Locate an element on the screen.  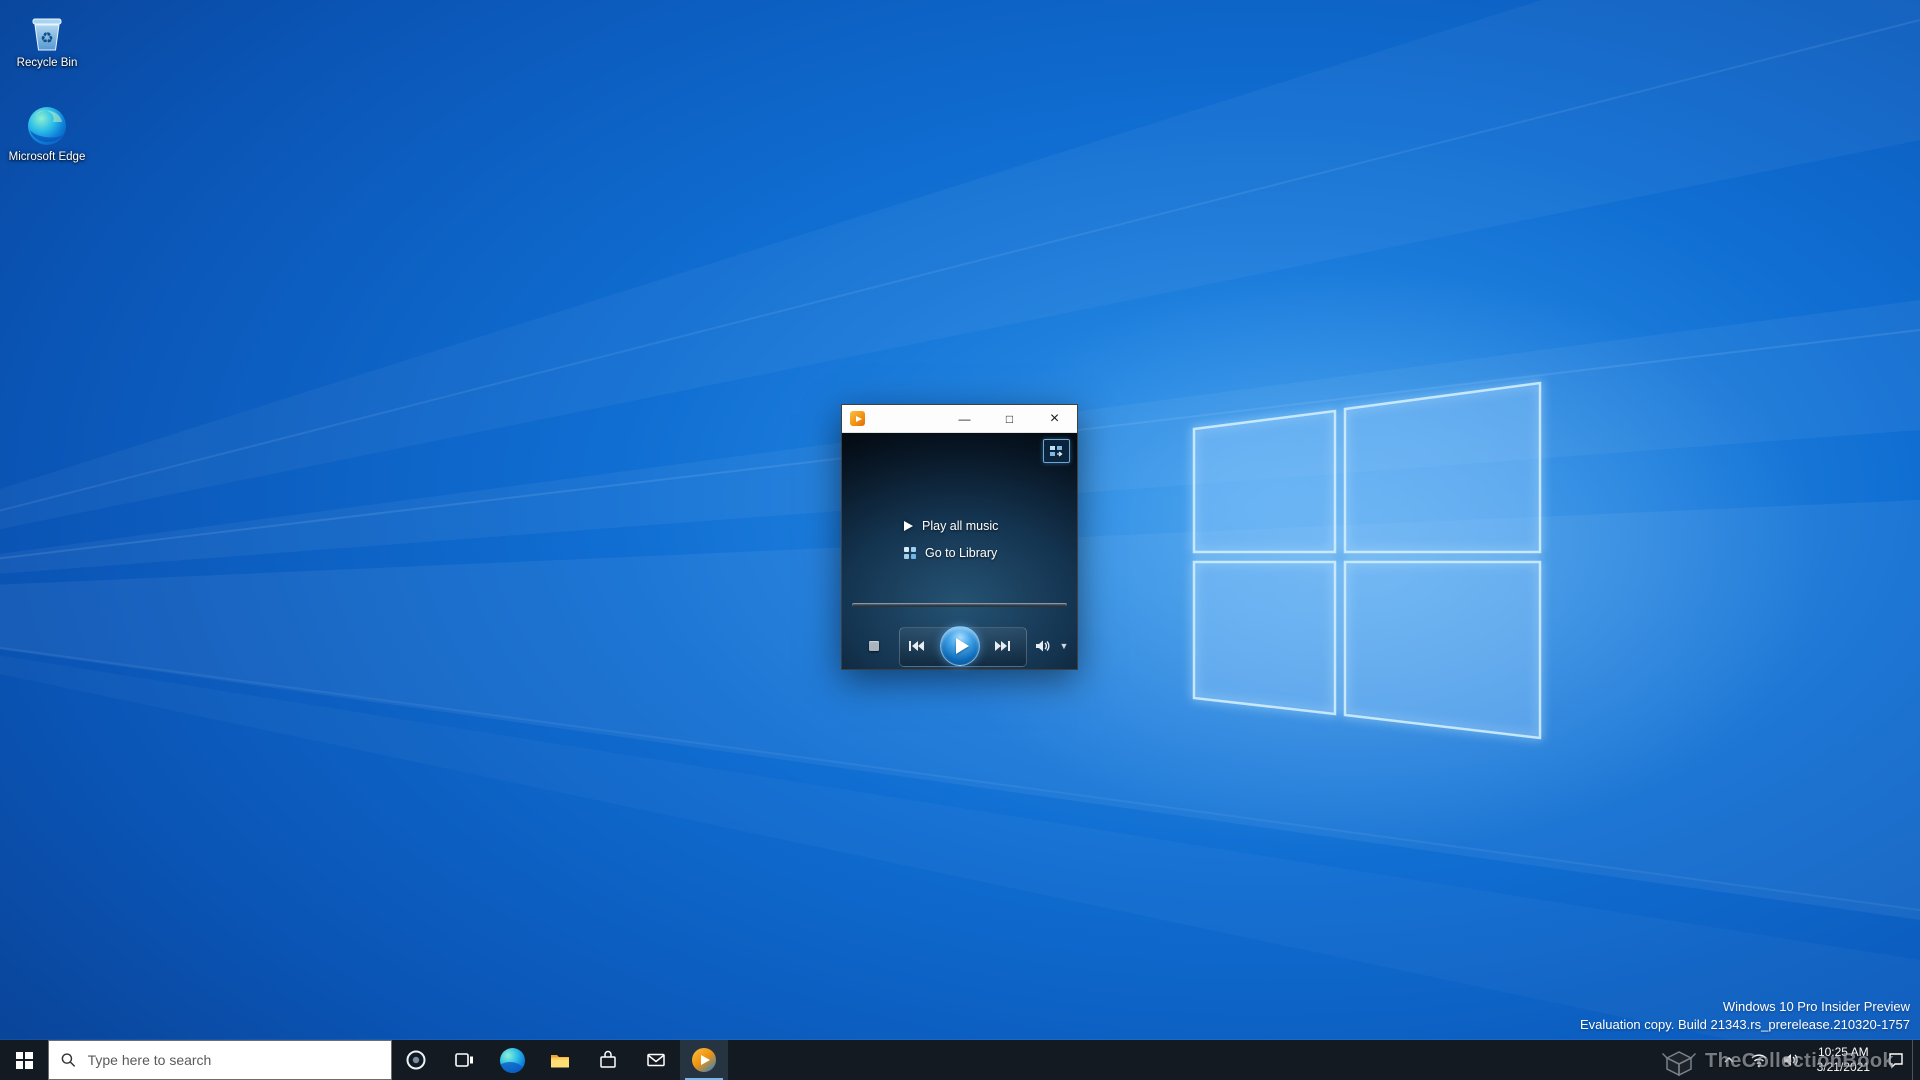
system-tray: 10:25 AM 3/21/2021 is located at coordinates (1817, 1060).